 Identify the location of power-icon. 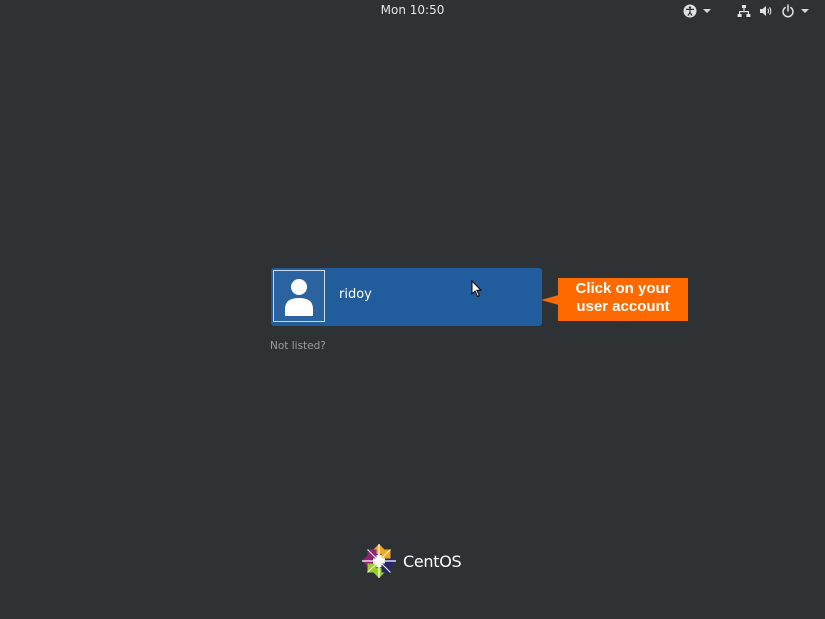
(788, 11).